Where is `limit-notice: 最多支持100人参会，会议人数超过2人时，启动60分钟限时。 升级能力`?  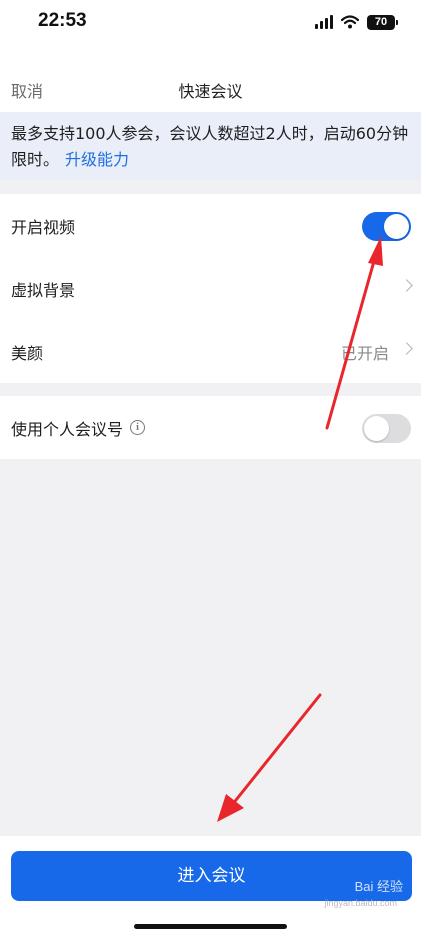 limit-notice: 最多支持100人参会，会议人数超过2人时，启动60分钟限时。 升级能力 is located at coordinates (210, 146).